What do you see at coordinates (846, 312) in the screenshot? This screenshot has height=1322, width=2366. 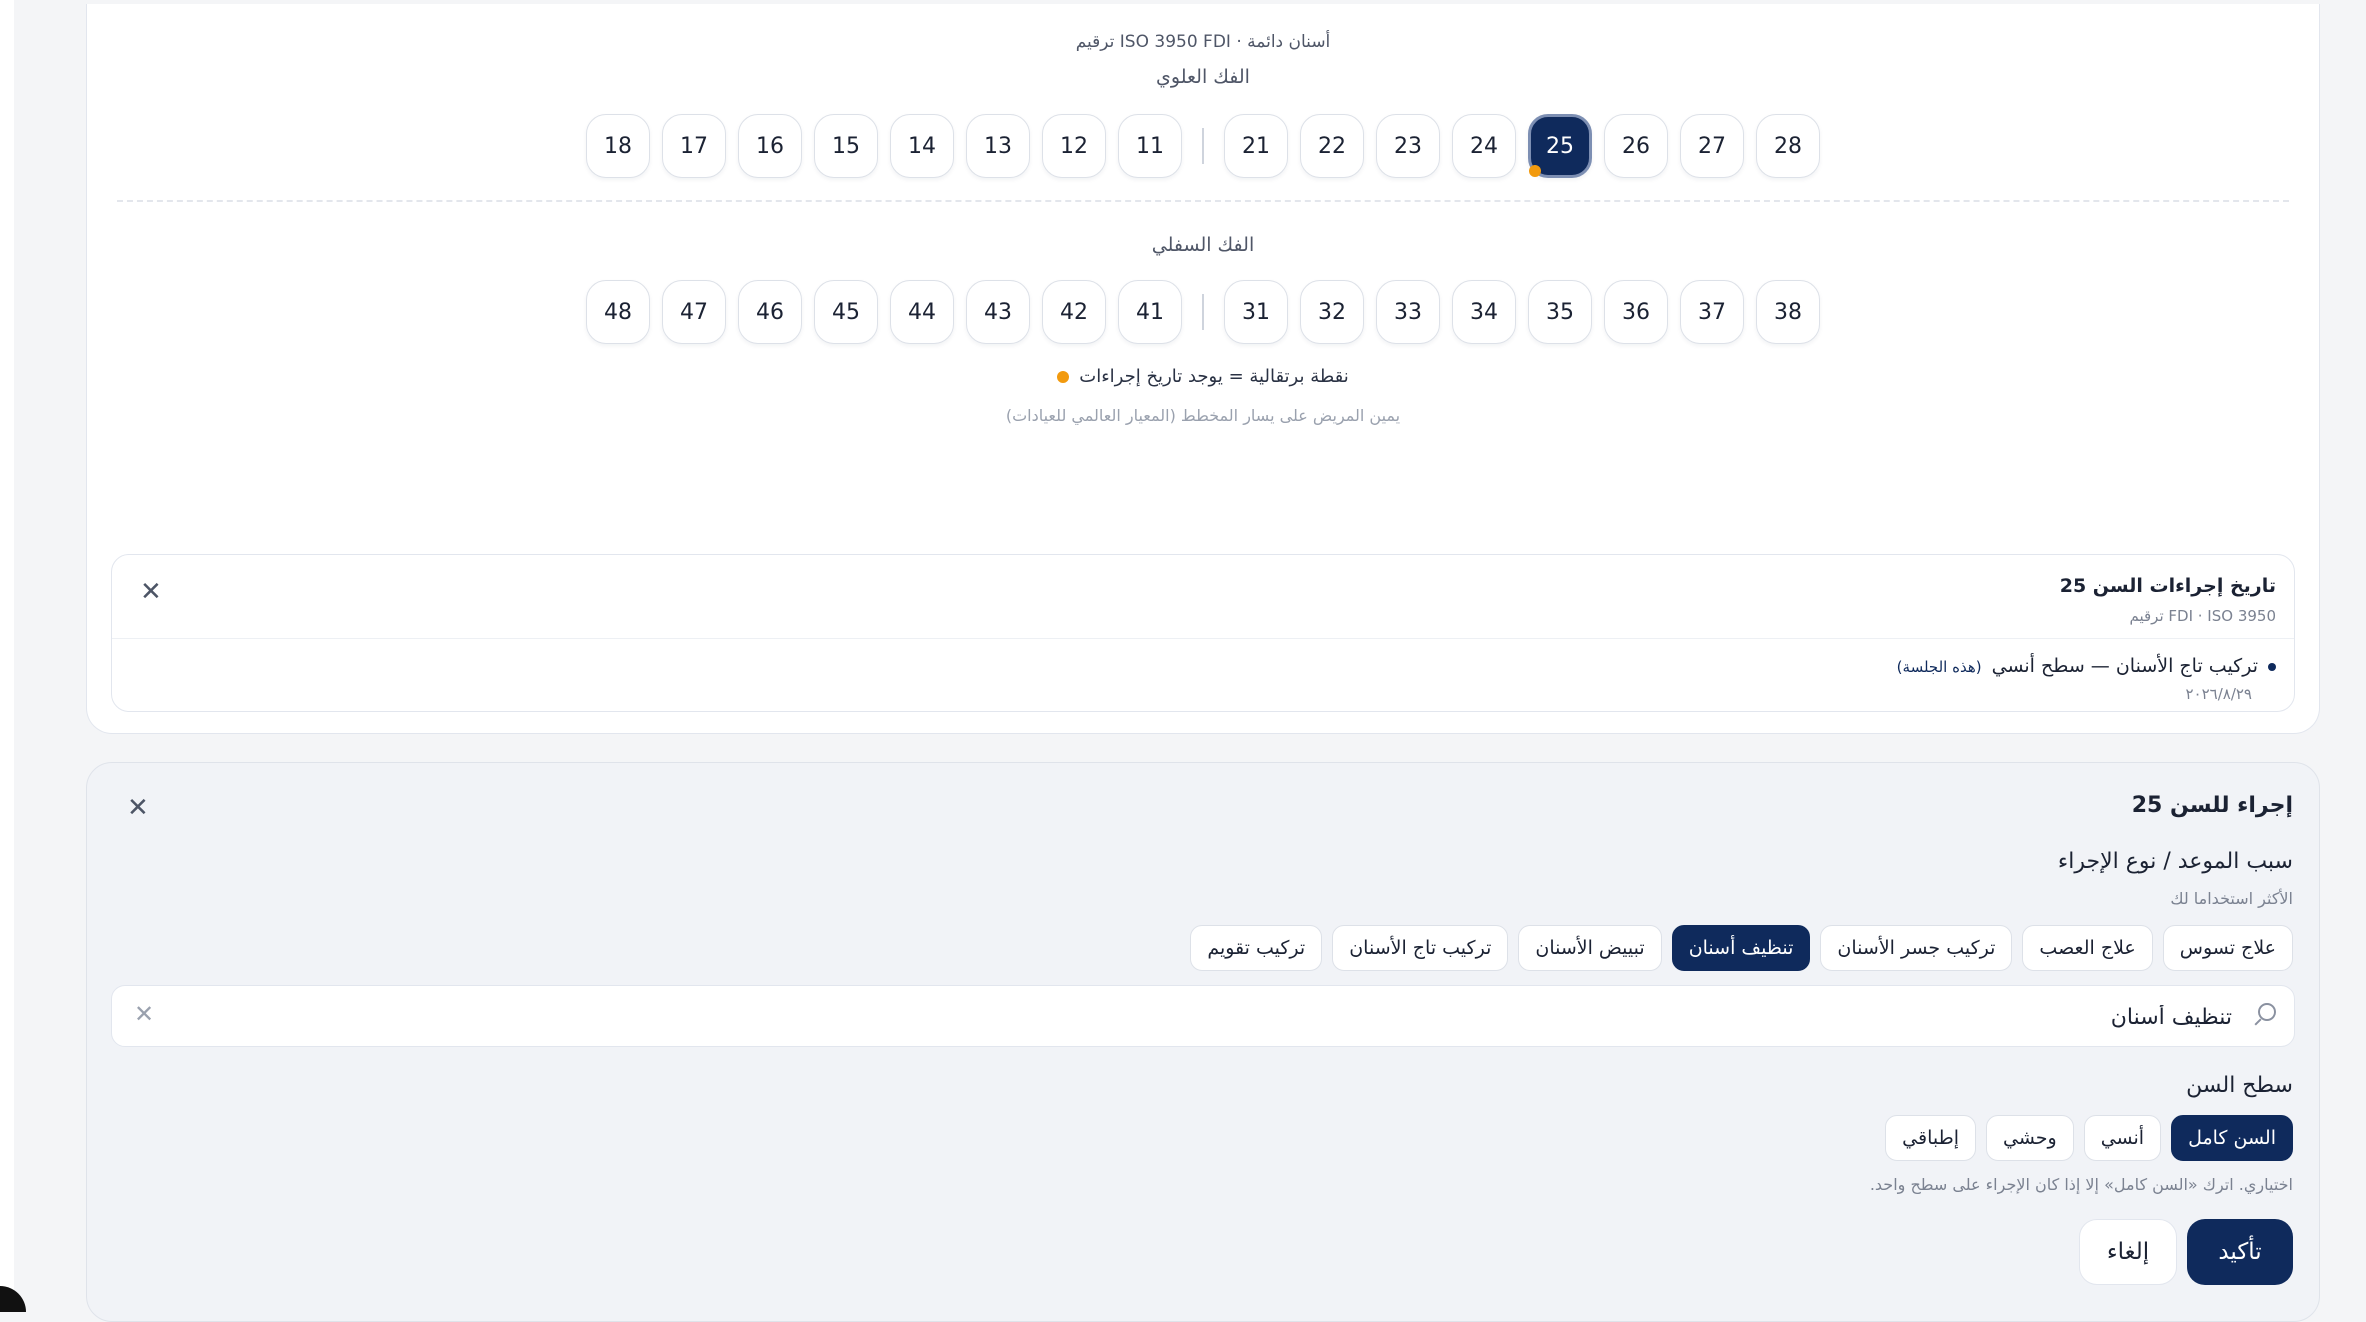 I see `tooth-45: 45` at bounding box center [846, 312].